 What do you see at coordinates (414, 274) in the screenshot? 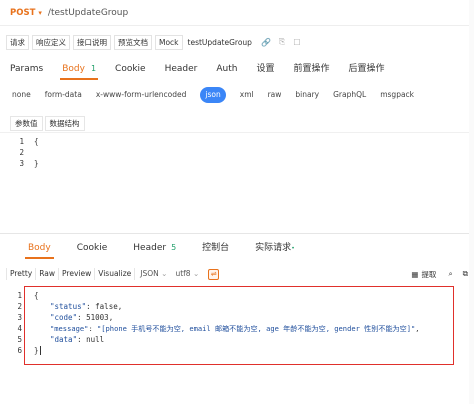
I see `extract-icon: ▦` at bounding box center [414, 274].